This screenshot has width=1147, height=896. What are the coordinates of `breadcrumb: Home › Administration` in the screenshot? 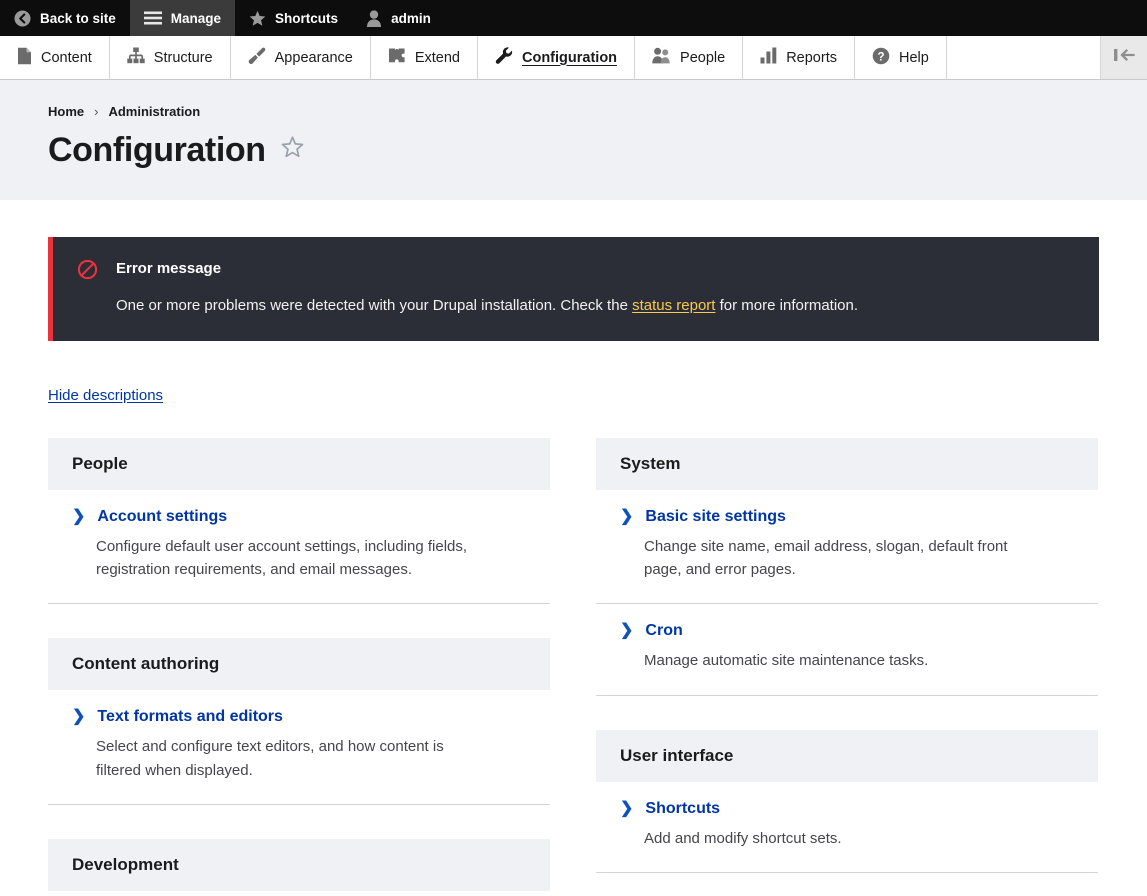 It's located at (597, 111).